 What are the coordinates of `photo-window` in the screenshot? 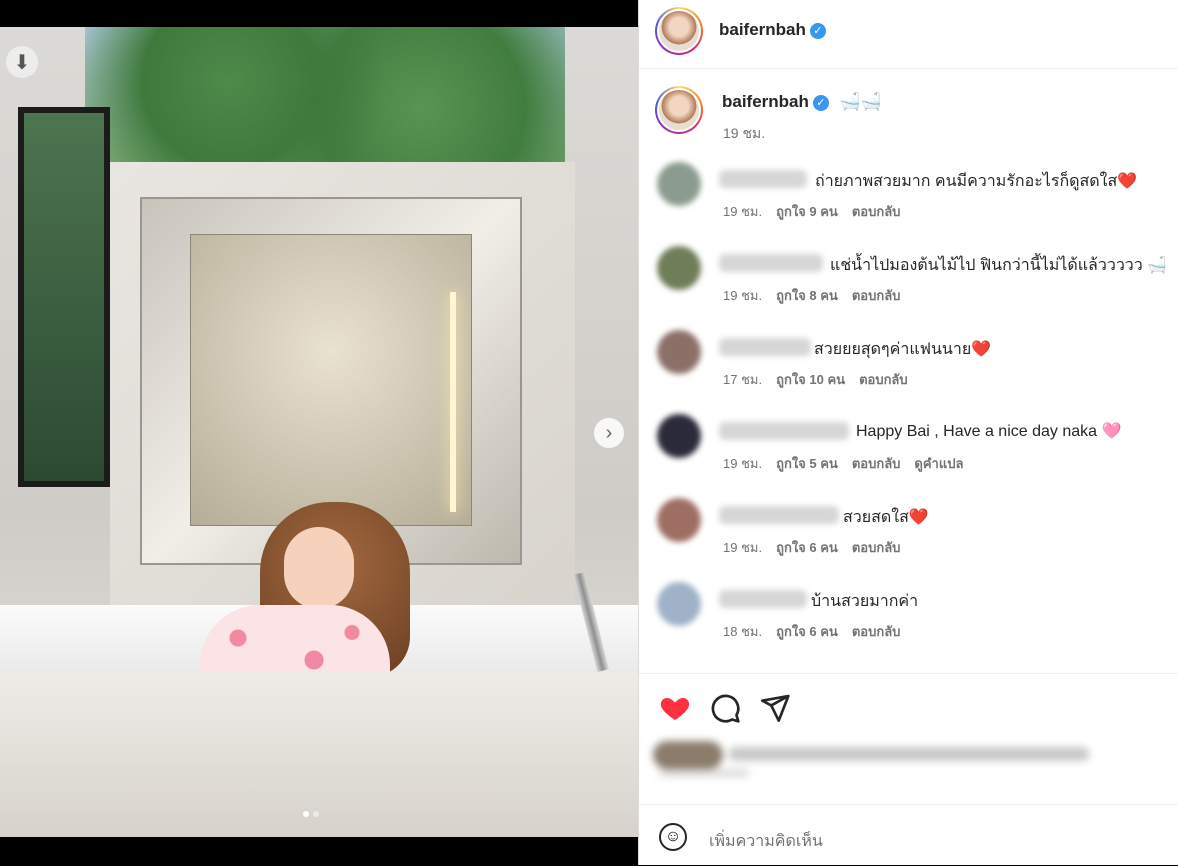 It's located at (64, 297).